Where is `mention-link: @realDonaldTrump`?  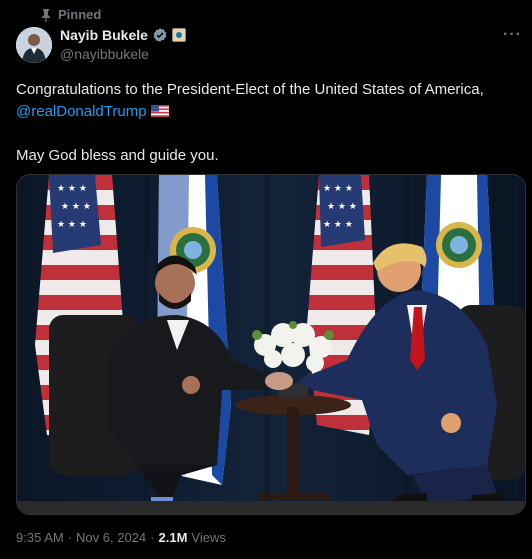
mention-link: @realDonaldTrump is located at coordinates (81, 111).